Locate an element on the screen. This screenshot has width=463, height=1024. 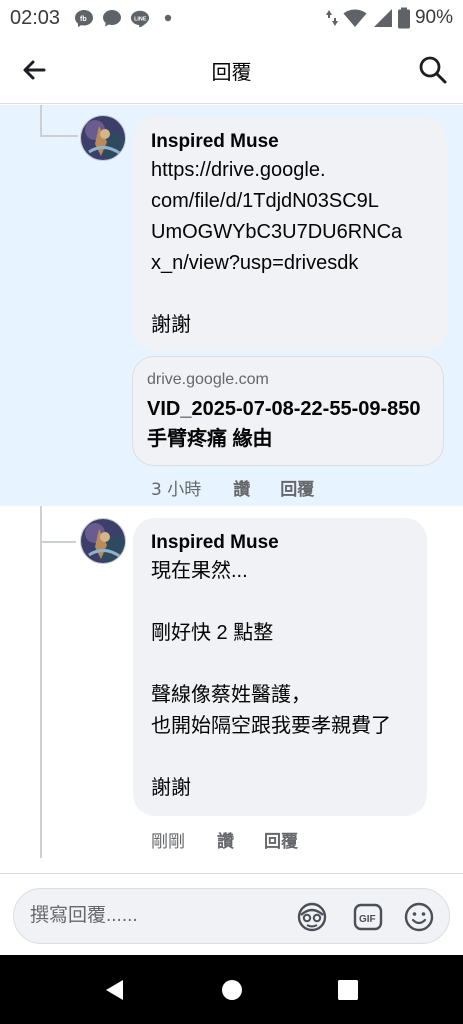
status-time: 02:03 is located at coordinates (35, 17).